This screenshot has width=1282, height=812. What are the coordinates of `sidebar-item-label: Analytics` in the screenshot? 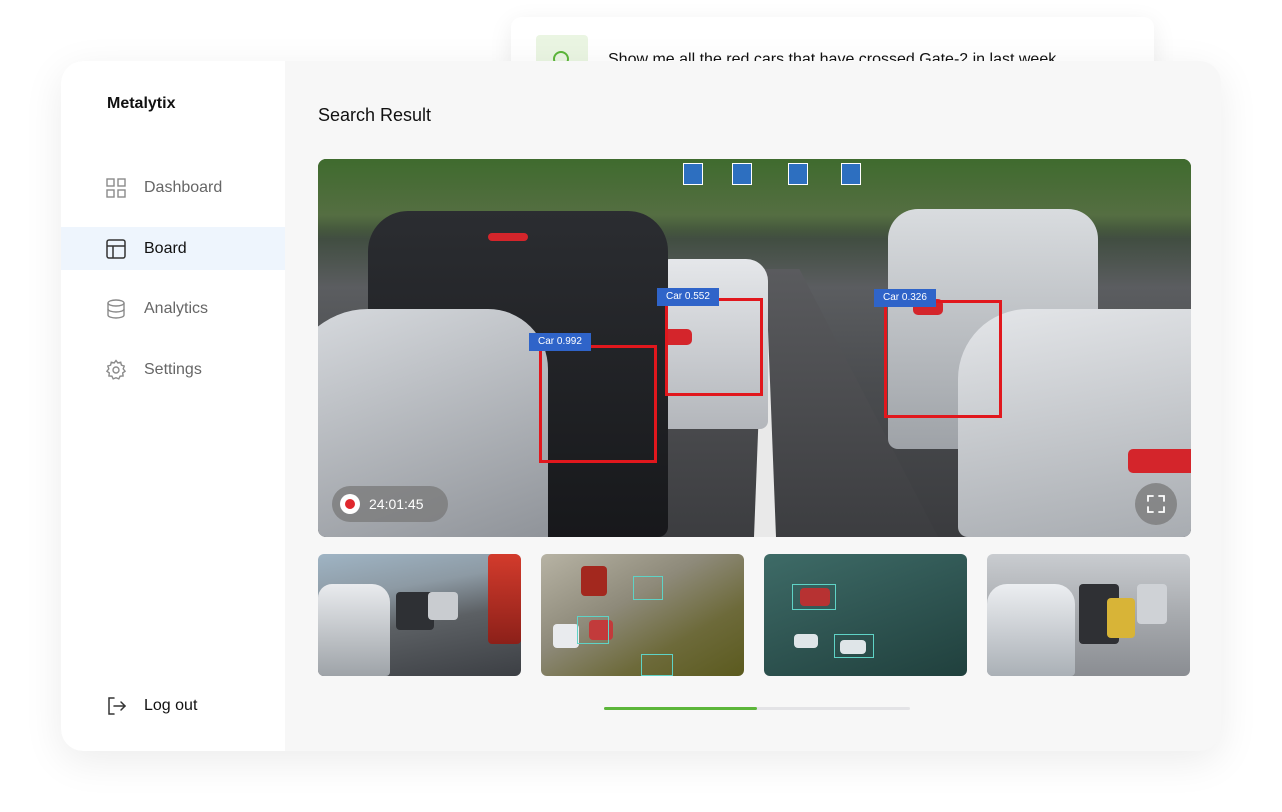 It's located at (176, 308).